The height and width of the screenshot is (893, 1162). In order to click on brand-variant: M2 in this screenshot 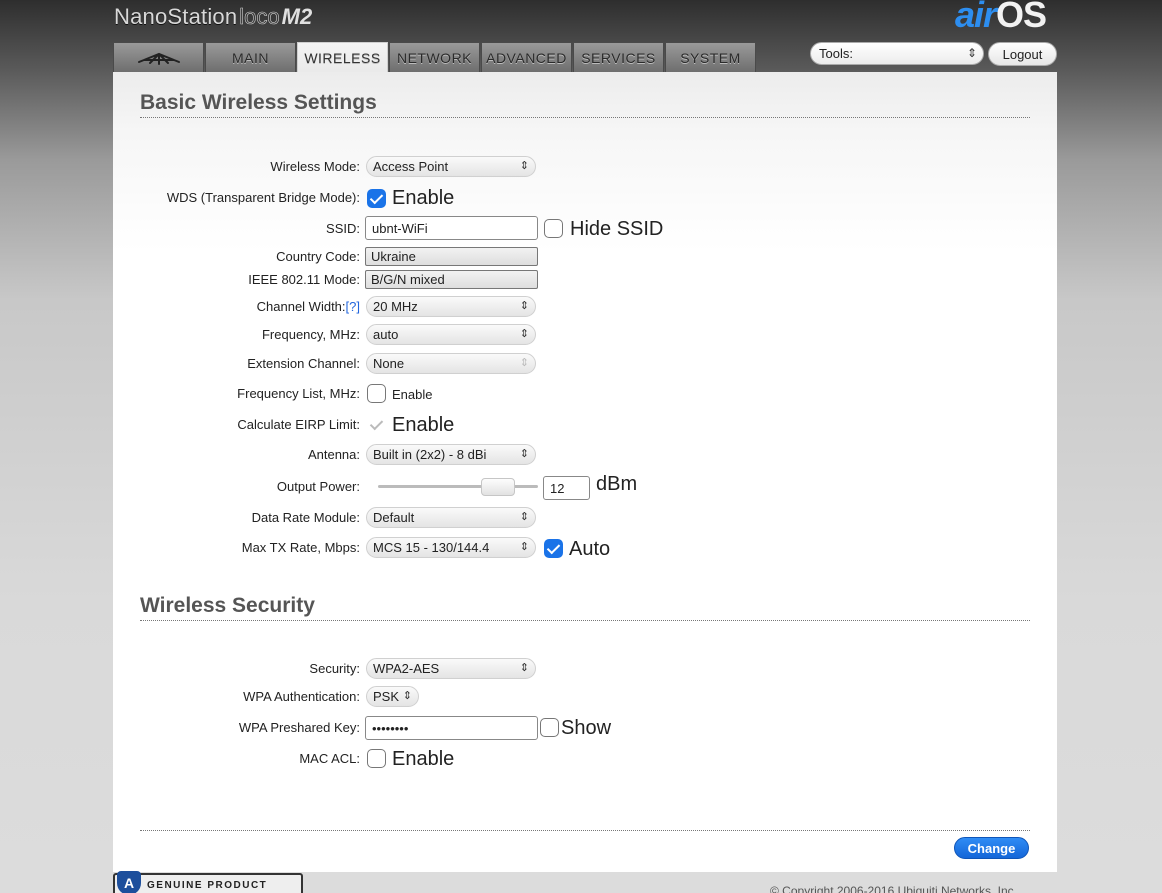, I will do `click(297, 16)`.